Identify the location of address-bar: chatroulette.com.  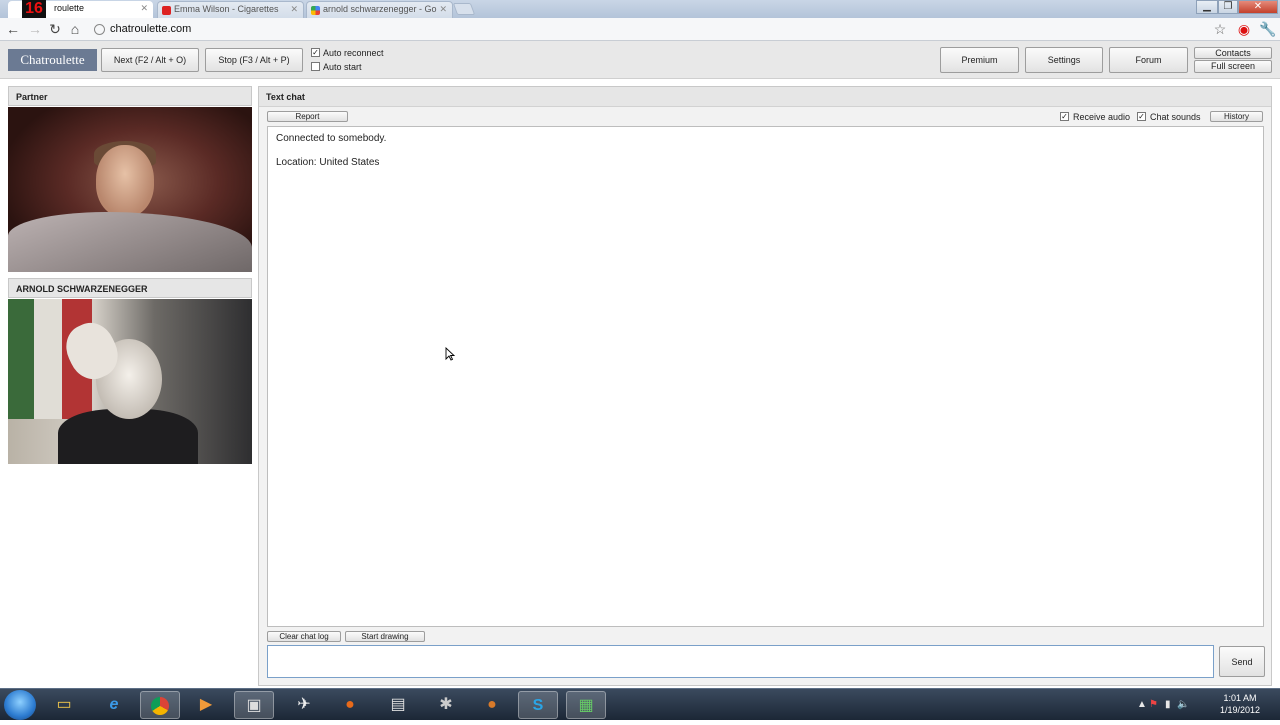
(662, 29).